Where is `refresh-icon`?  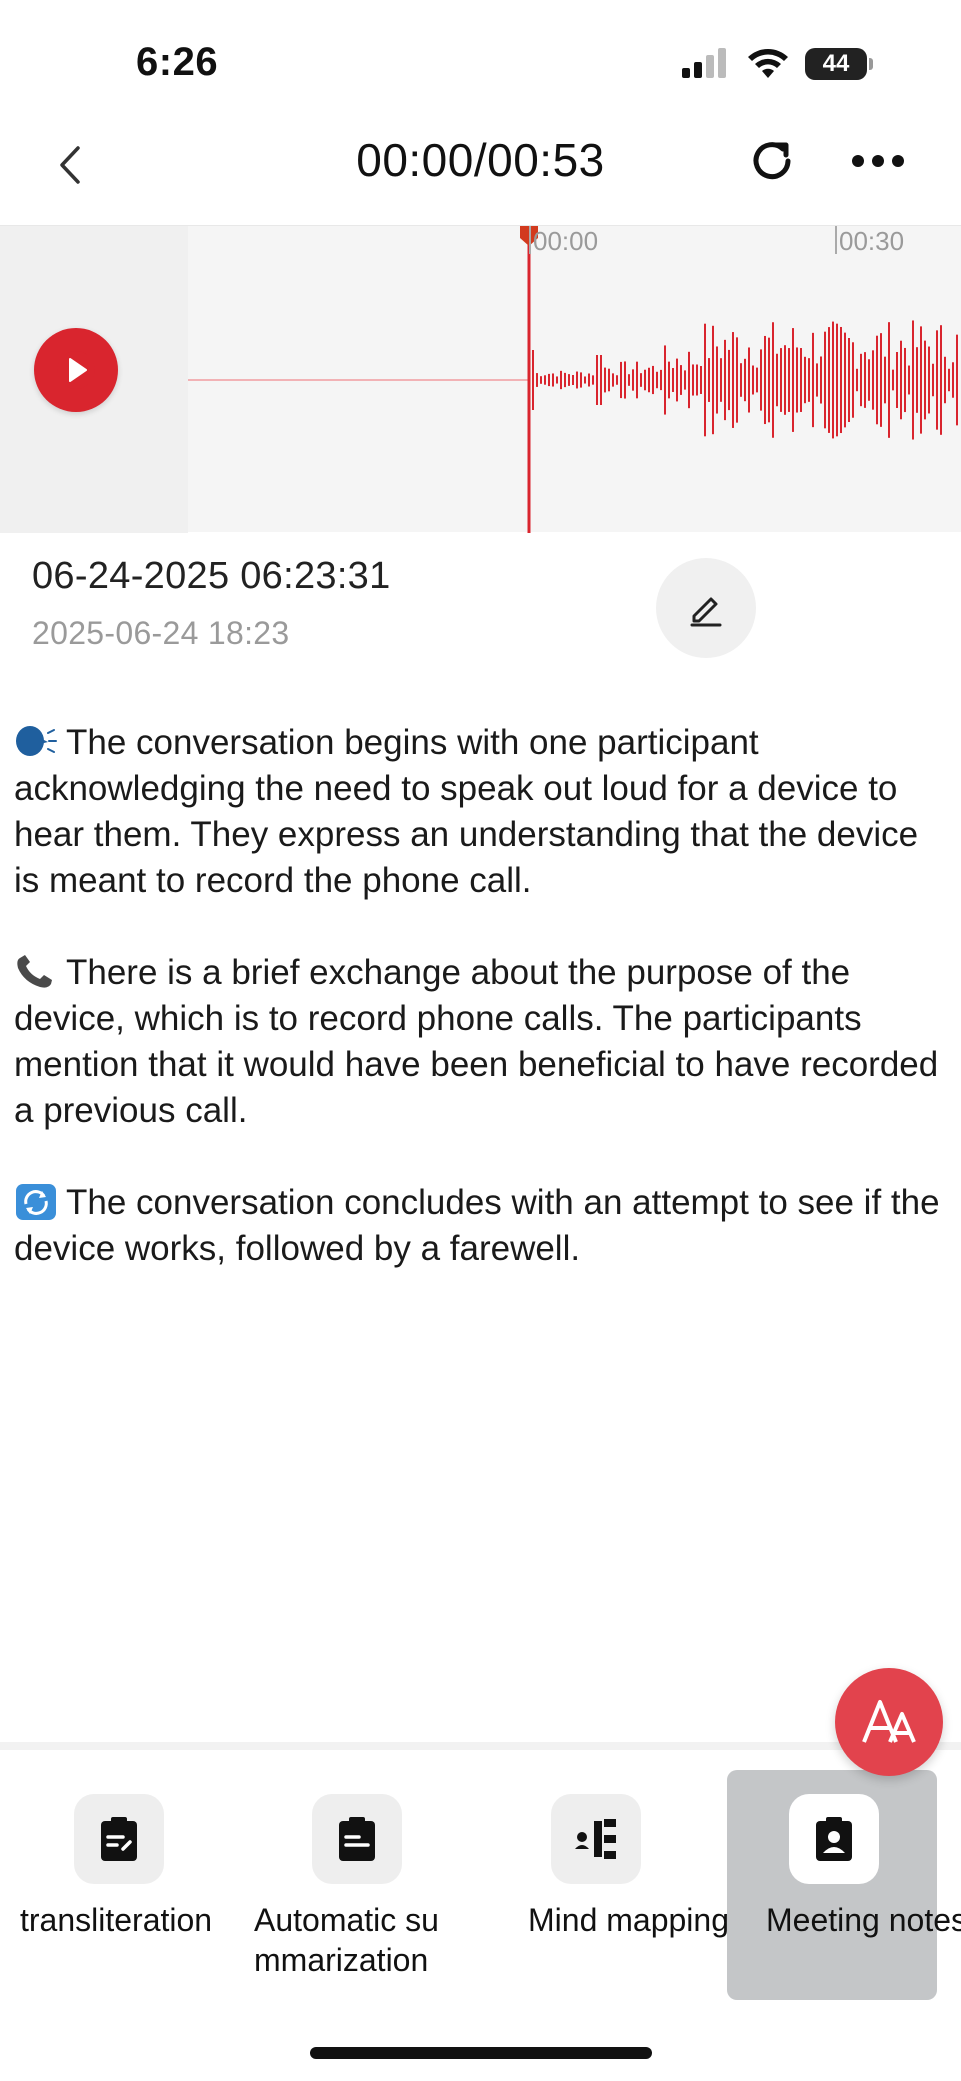
refresh-icon is located at coordinates (772, 161).